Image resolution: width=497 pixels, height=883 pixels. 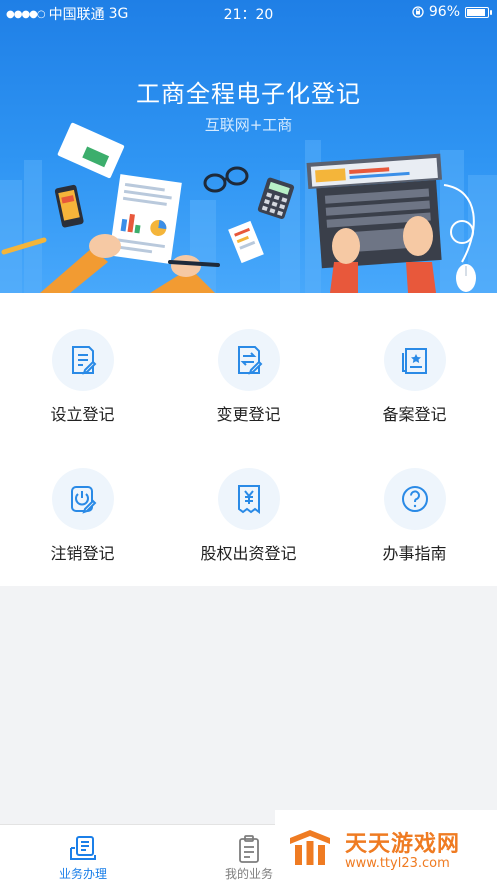 What do you see at coordinates (397, 863) in the screenshot?
I see `watermark-url: www.ttyl23.com` at bounding box center [397, 863].